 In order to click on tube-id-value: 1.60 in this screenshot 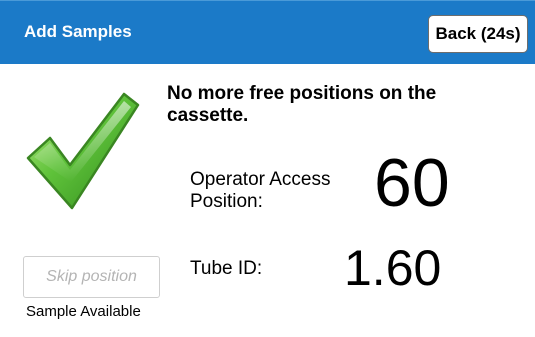, I will do `click(393, 268)`.